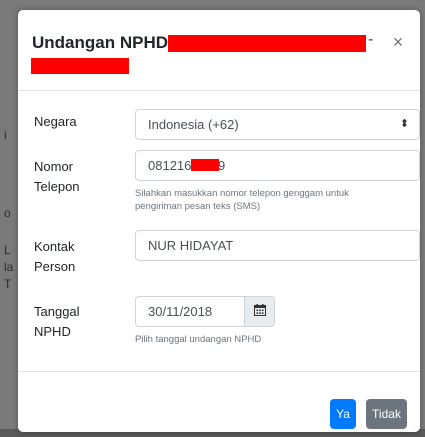  I want to click on country-label: Negara, so click(55, 121).